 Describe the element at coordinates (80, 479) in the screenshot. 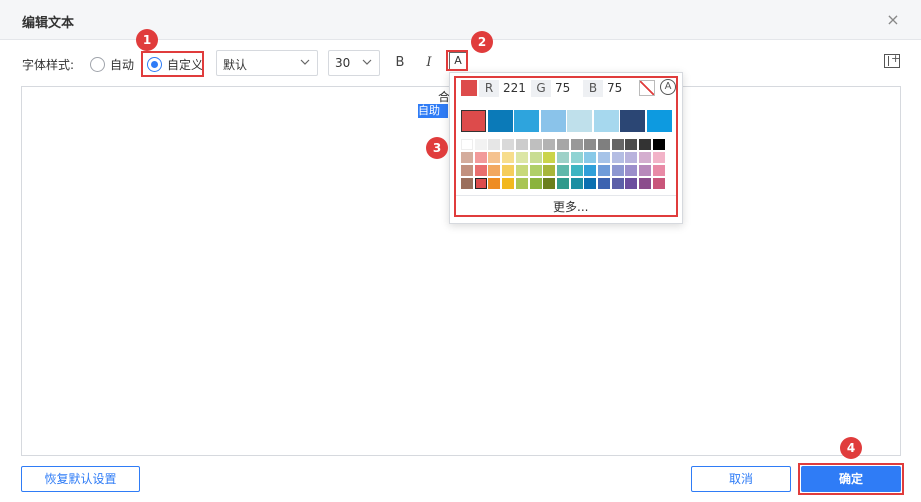

I see `restore-default-button: 恢复默认设置` at that location.